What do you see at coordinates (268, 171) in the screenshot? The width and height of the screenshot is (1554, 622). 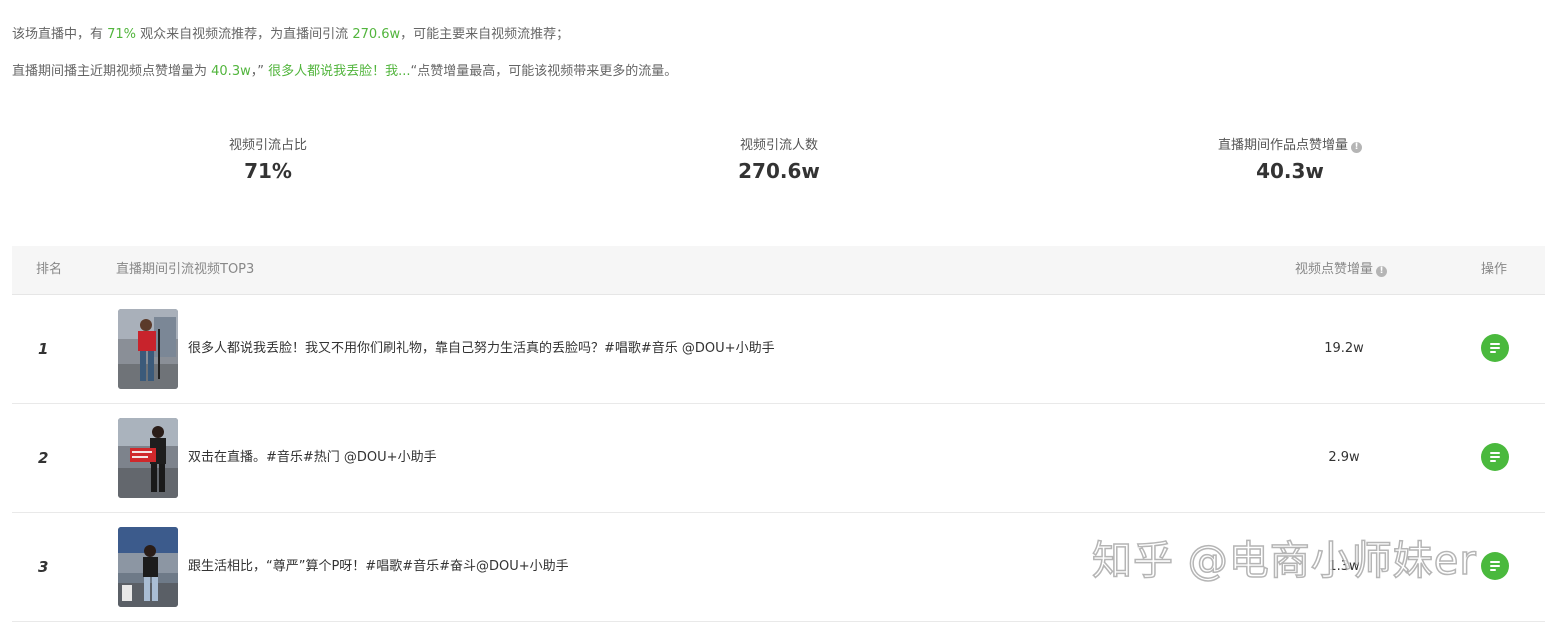 I see `metric-value: 71%` at bounding box center [268, 171].